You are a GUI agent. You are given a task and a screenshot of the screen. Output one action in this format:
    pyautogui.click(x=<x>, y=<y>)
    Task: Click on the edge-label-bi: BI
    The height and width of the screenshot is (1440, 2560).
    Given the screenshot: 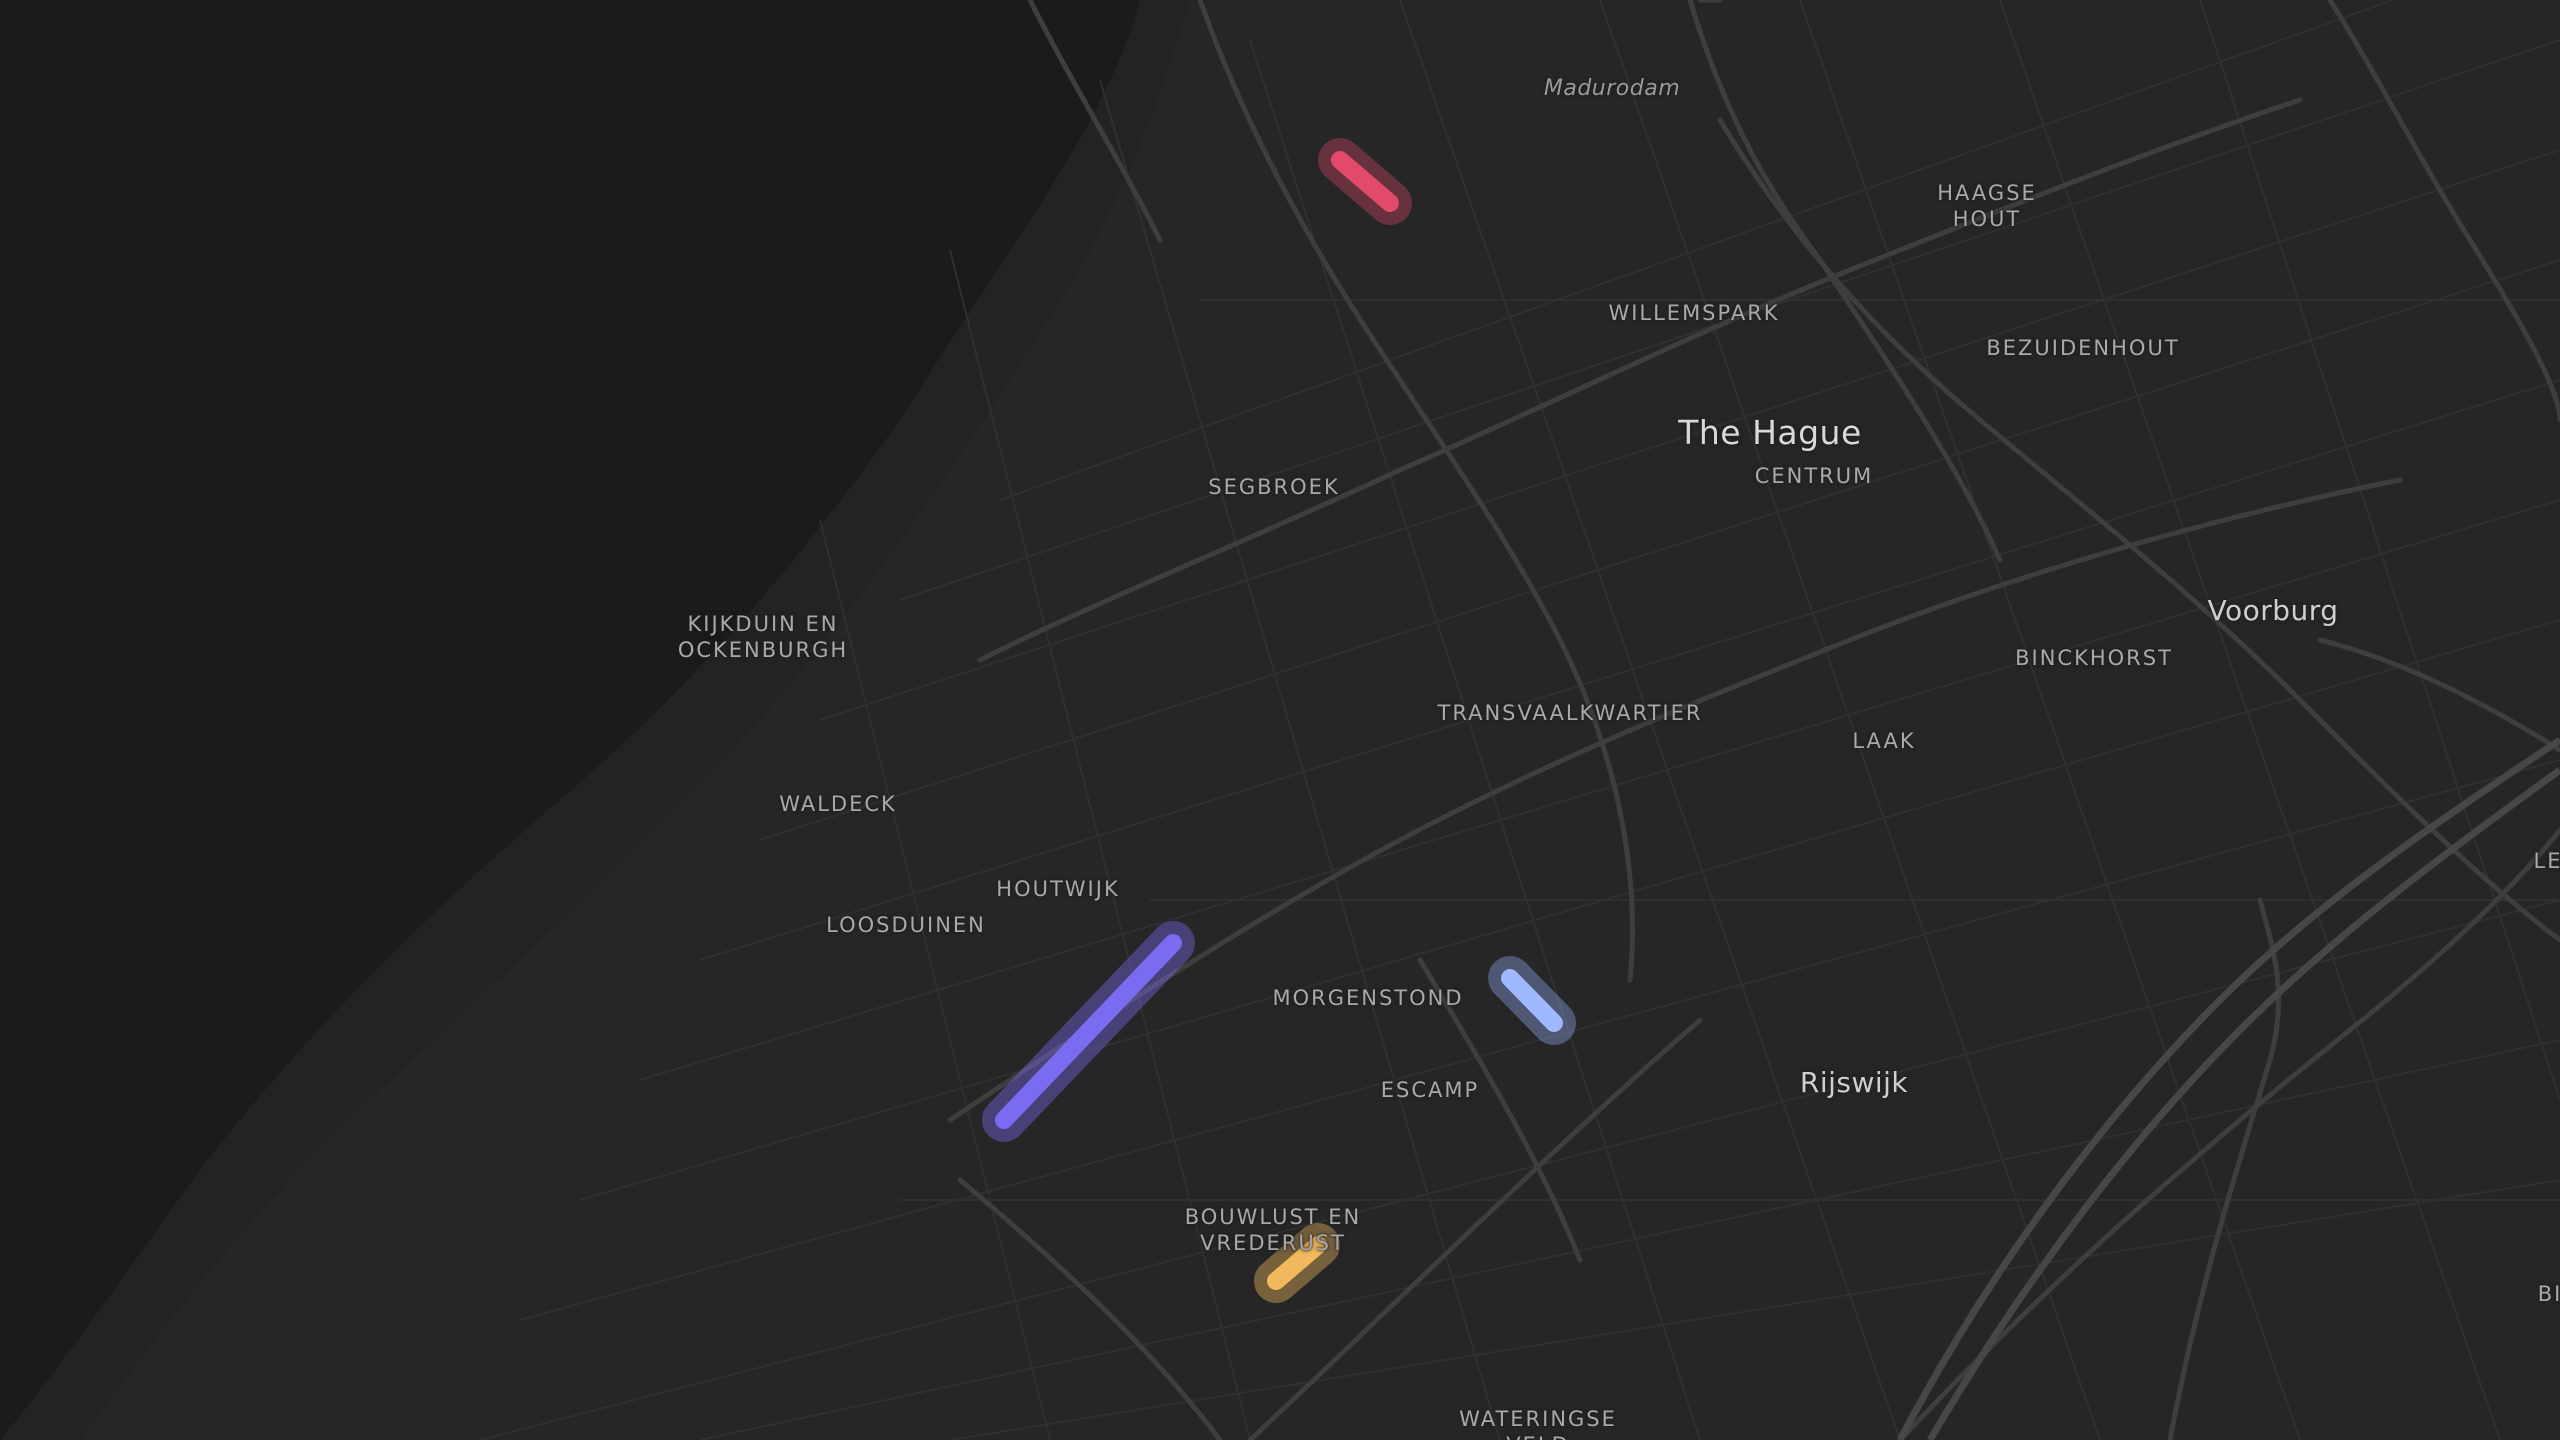 What is the action you would take?
    pyautogui.click(x=2548, y=1294)
    